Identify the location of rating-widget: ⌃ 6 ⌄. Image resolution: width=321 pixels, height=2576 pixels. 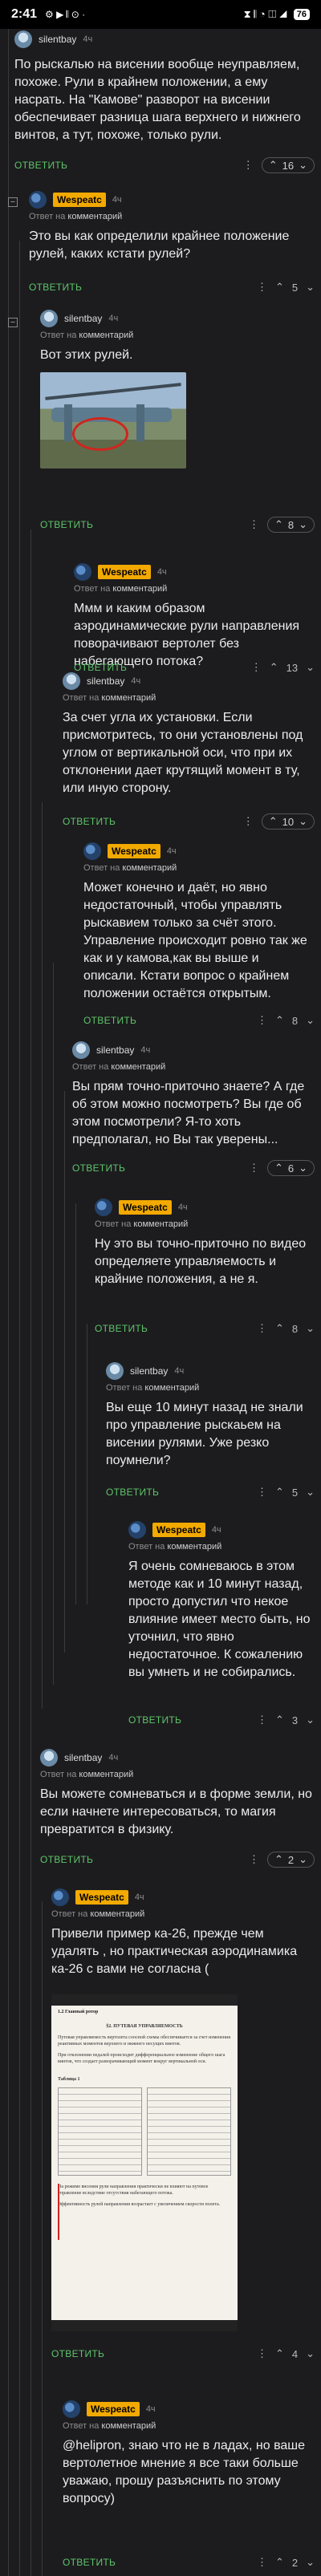
(290, 1168).